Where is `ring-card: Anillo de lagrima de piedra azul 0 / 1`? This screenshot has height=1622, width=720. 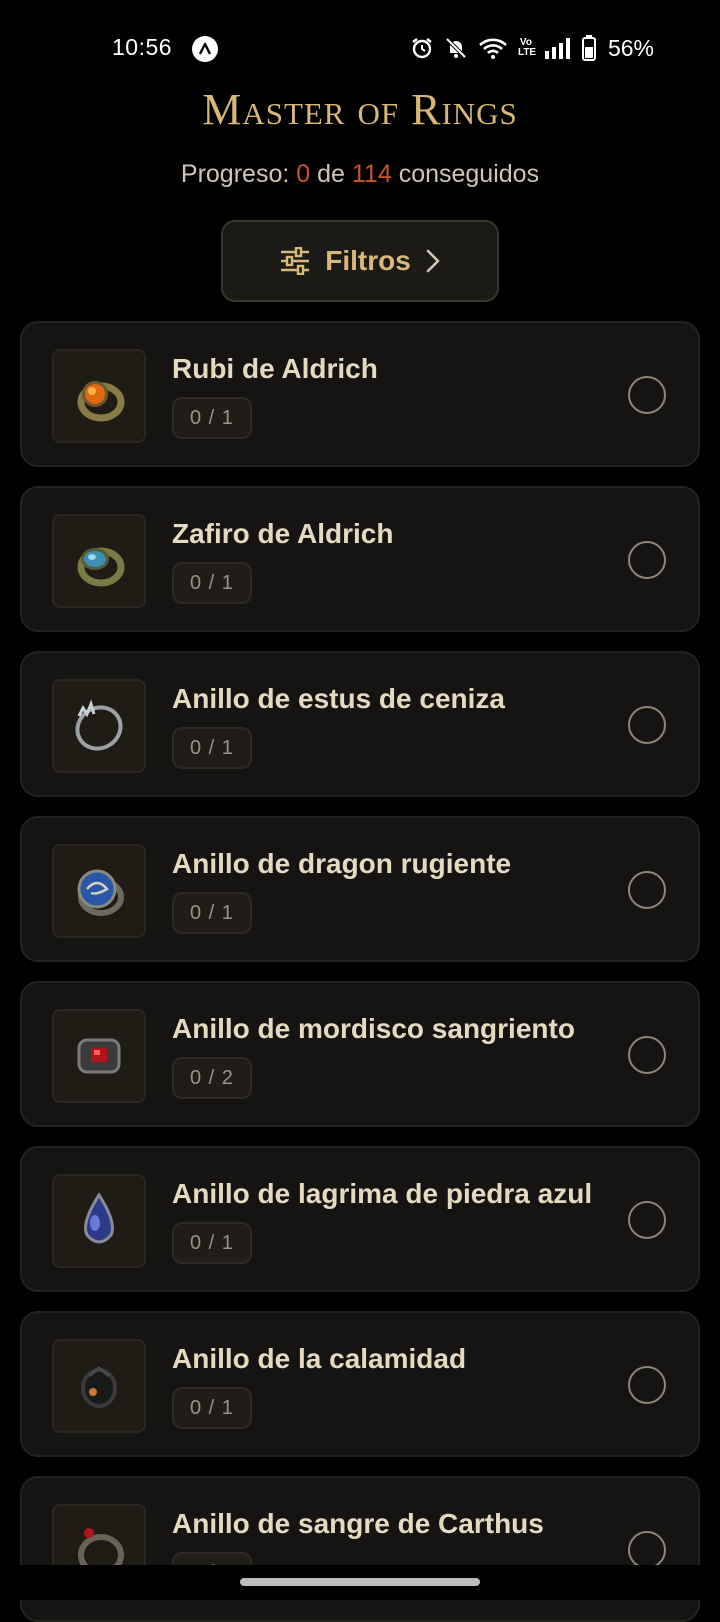 ring-card: Anillo de lagrima de piedra azul 0 / 1 is located at coordinates (360, 1219).